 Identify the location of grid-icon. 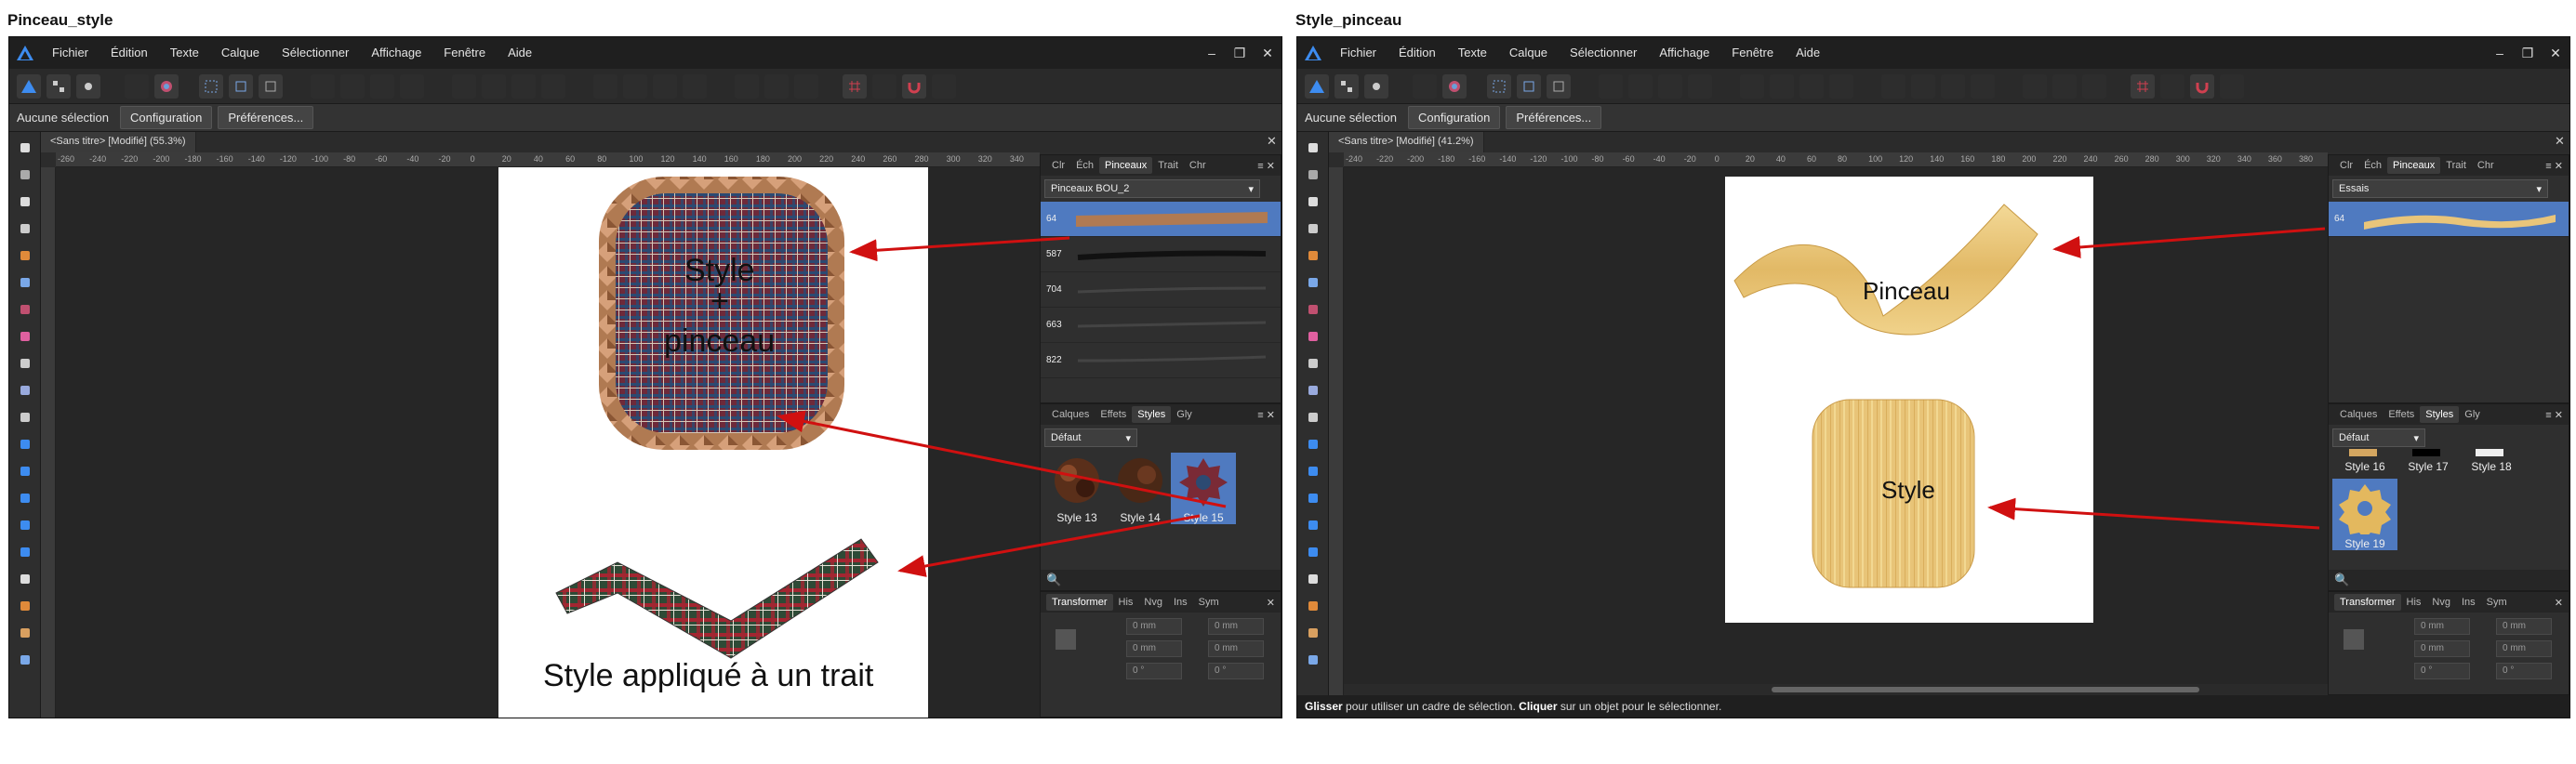
(2143, 86).